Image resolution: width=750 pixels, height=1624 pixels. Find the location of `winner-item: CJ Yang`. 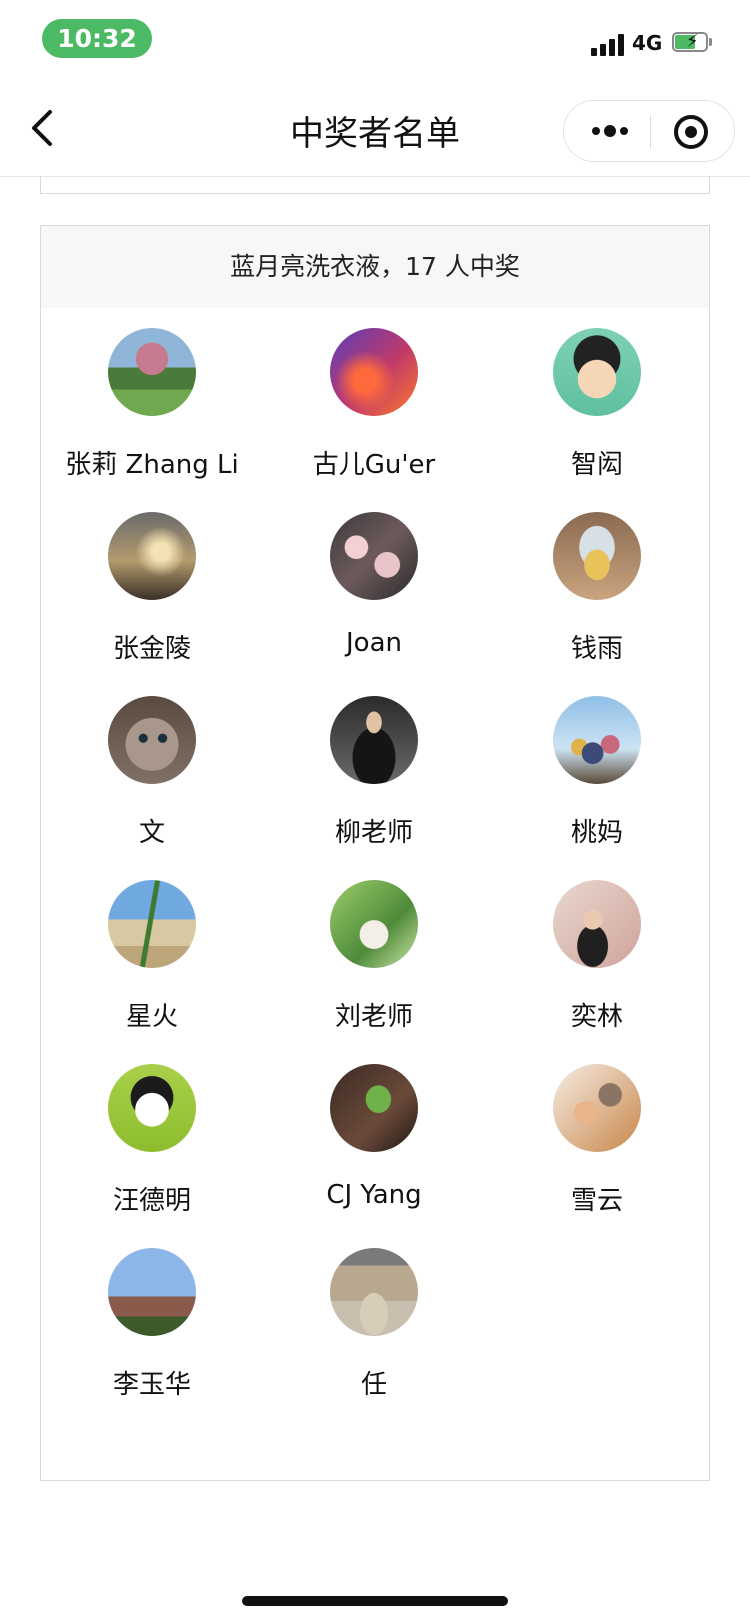

winner-item: CJ Yang is located at coordinates (374, 1159).